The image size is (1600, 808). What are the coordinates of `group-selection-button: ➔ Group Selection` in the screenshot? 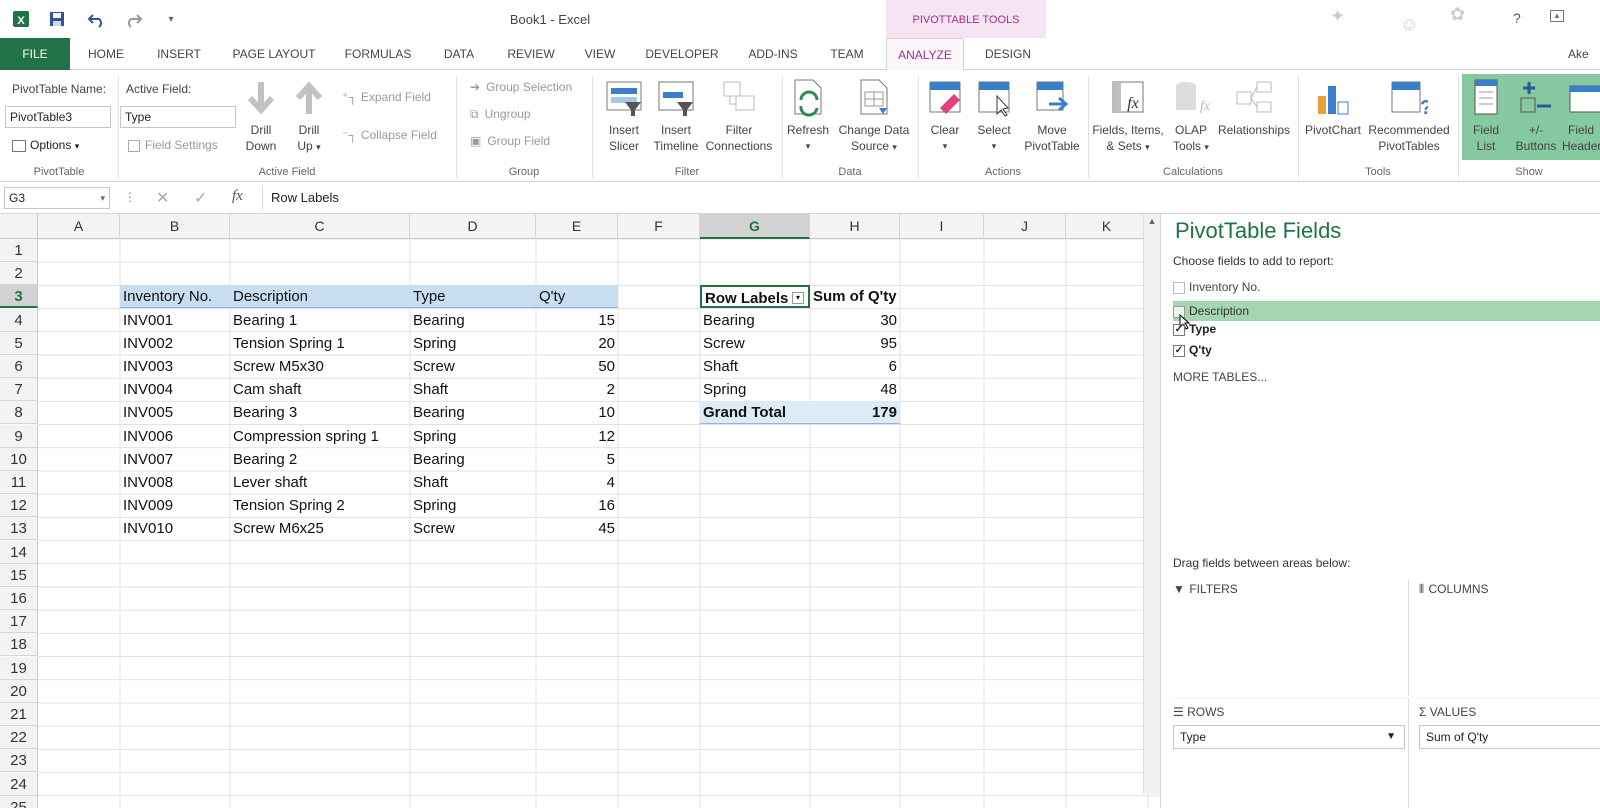 It's located at (521, 87).